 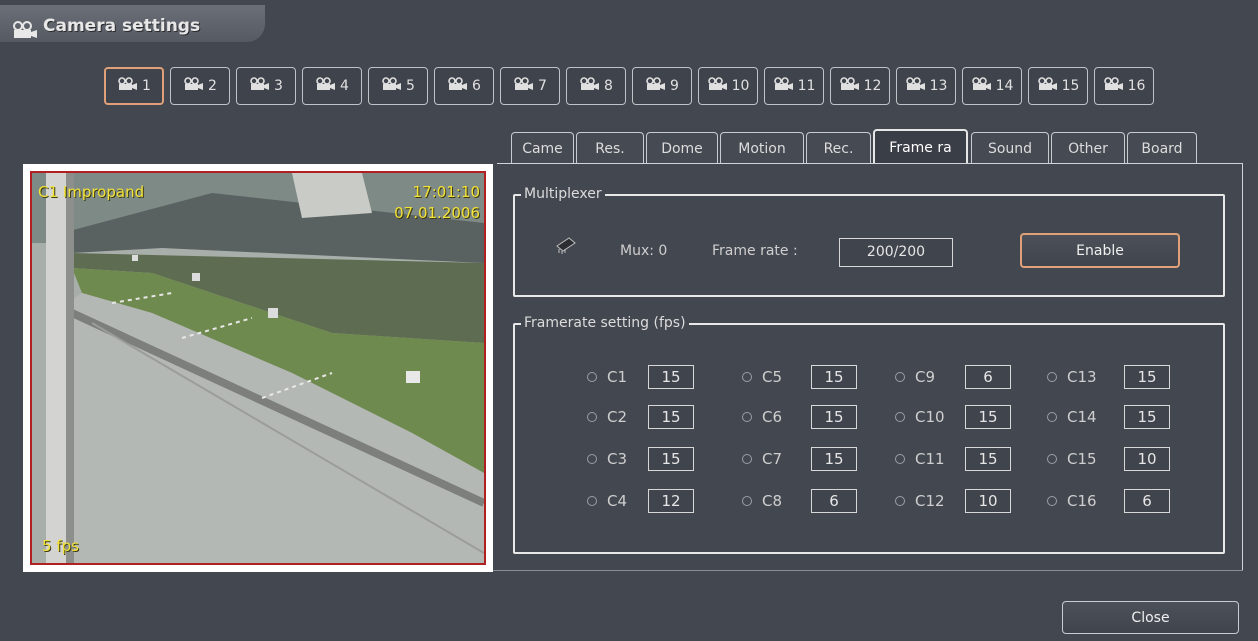 What do you see at coordinates (446, 192) in the screenshot?
I see `time-overlay: 17:01:10` at bounding box center [446, 192].